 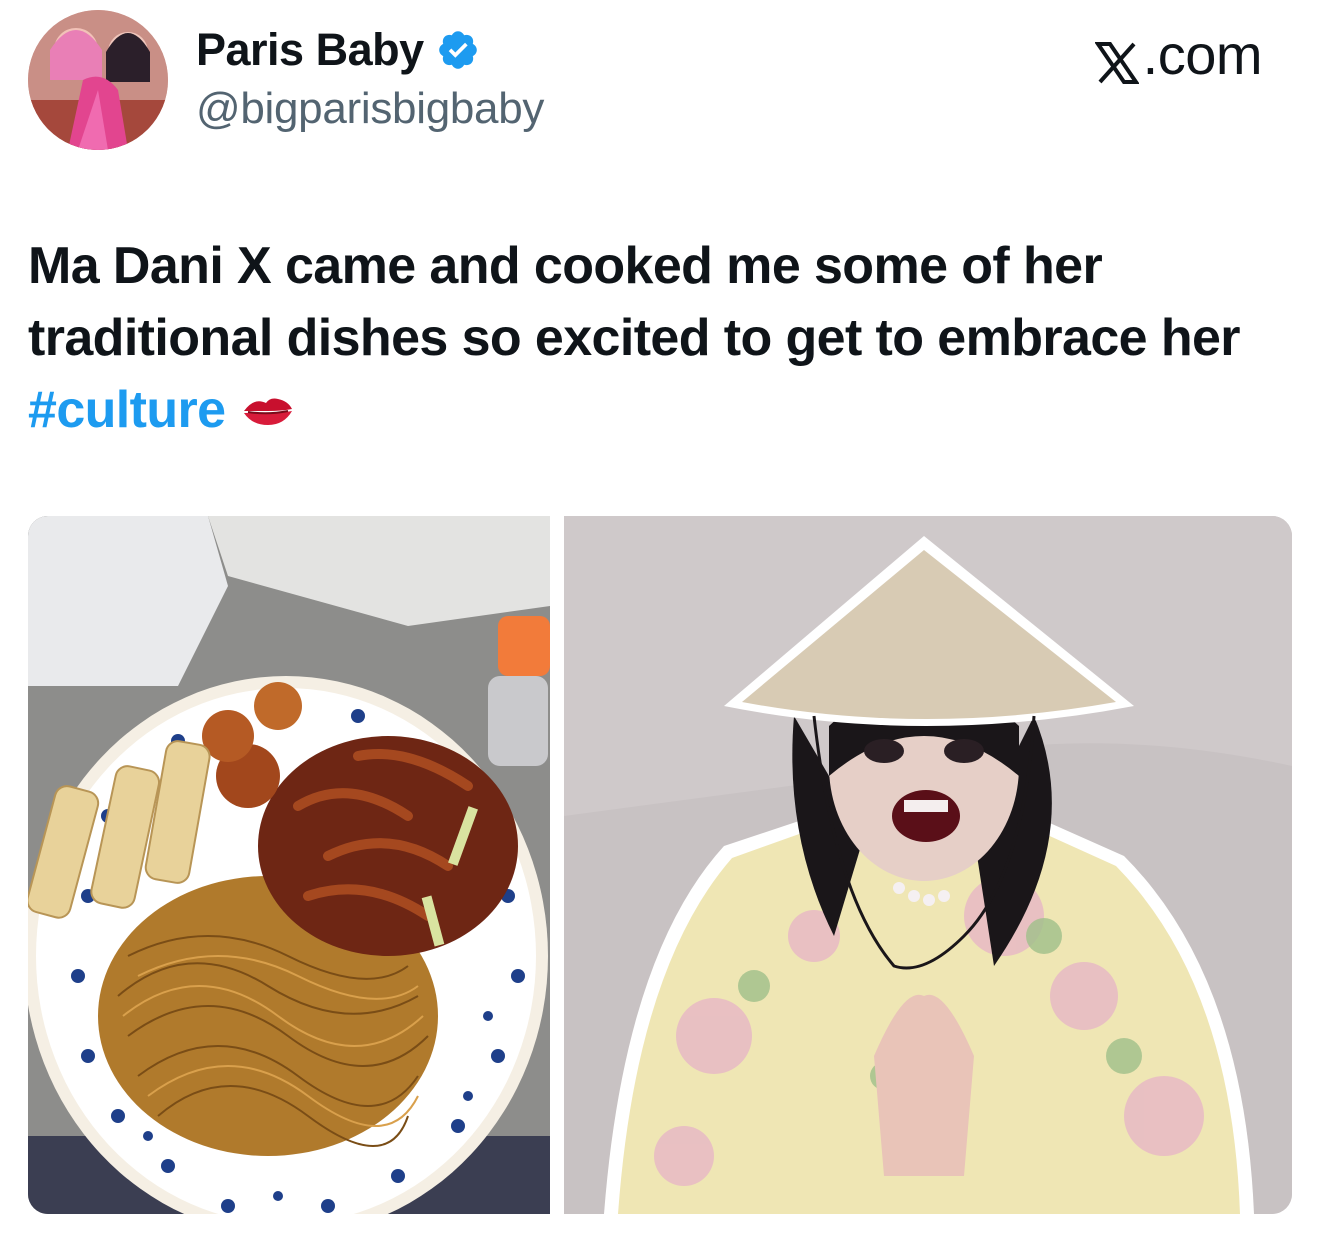 What do you see at coordinates (310, 50) in the screenshot?
I see `display-name: Paris Baby` at bounding box center [310, 50].